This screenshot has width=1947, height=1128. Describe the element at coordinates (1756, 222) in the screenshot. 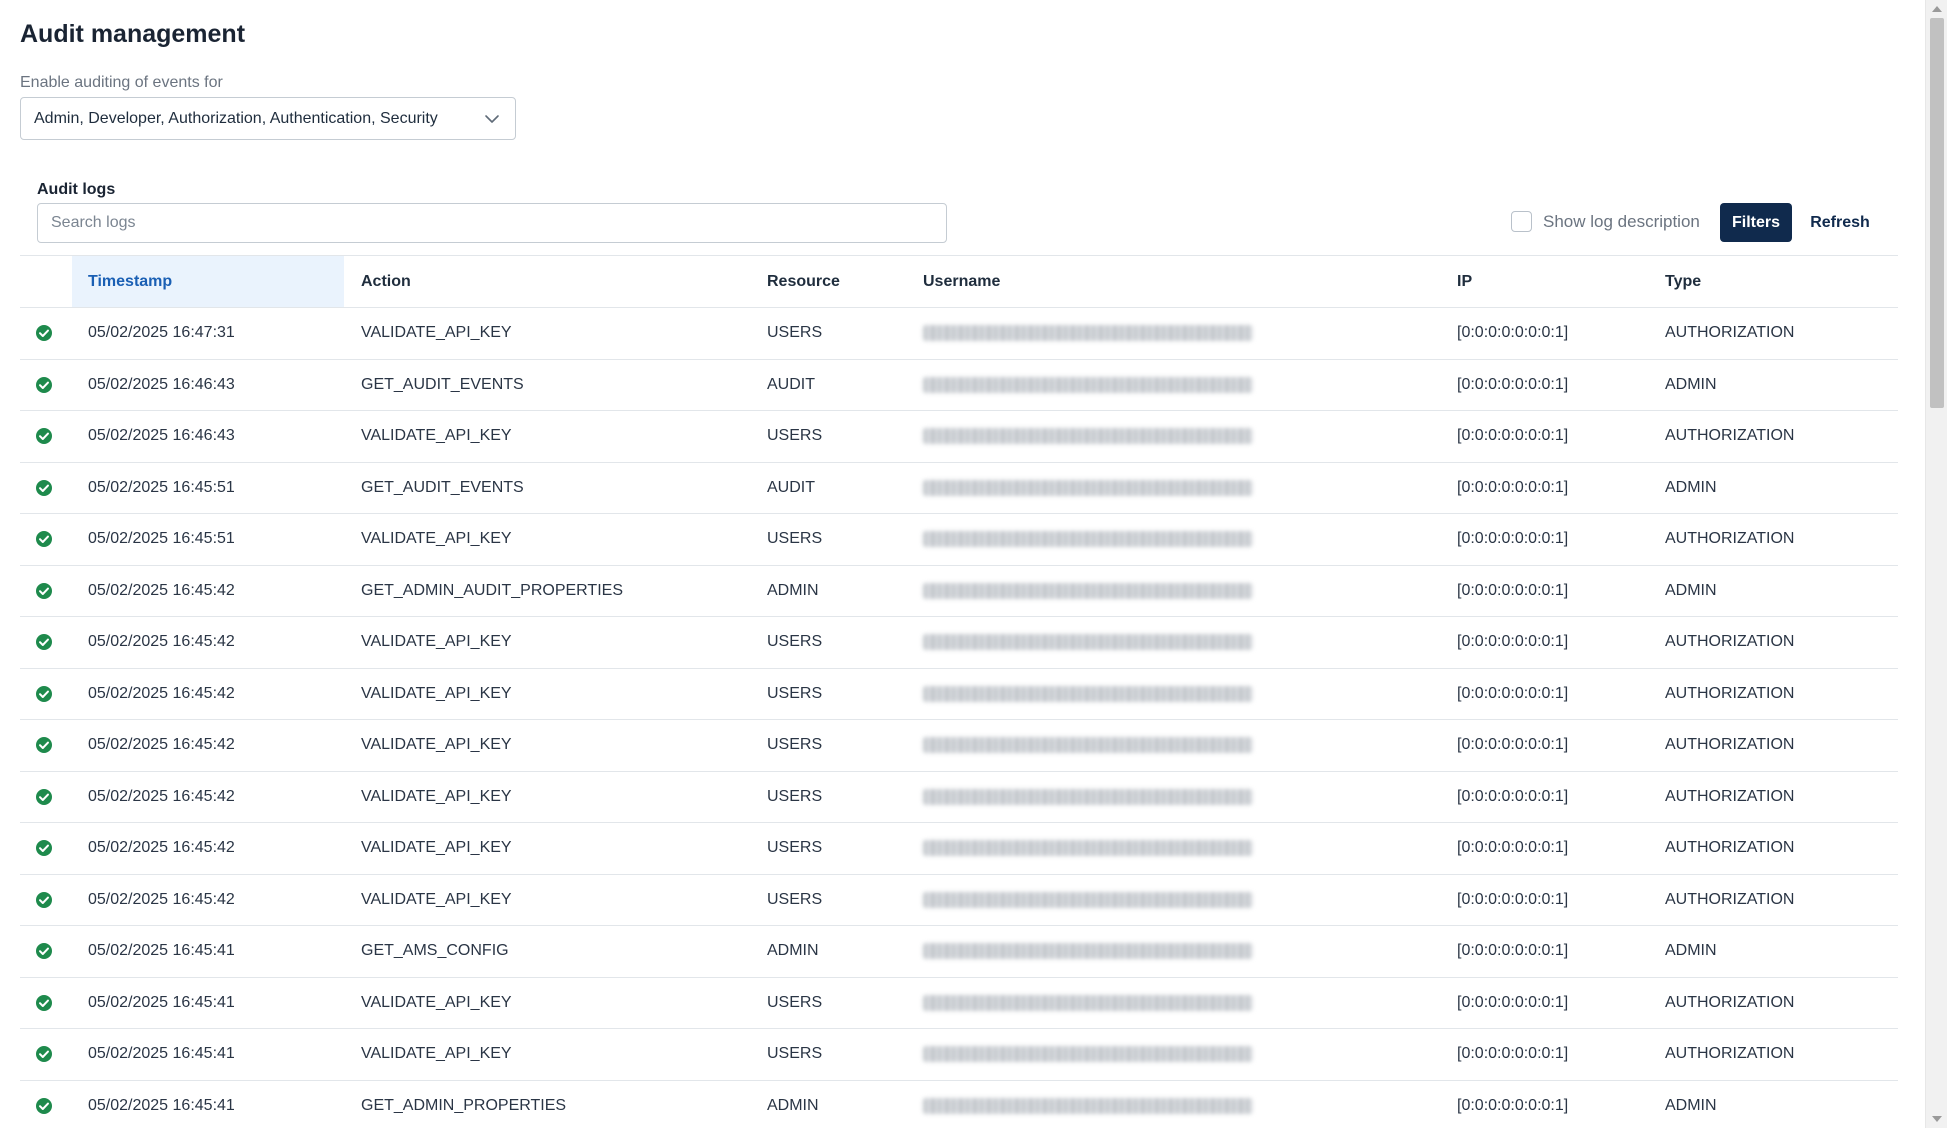

I see `filters-button: Filters` at that location.